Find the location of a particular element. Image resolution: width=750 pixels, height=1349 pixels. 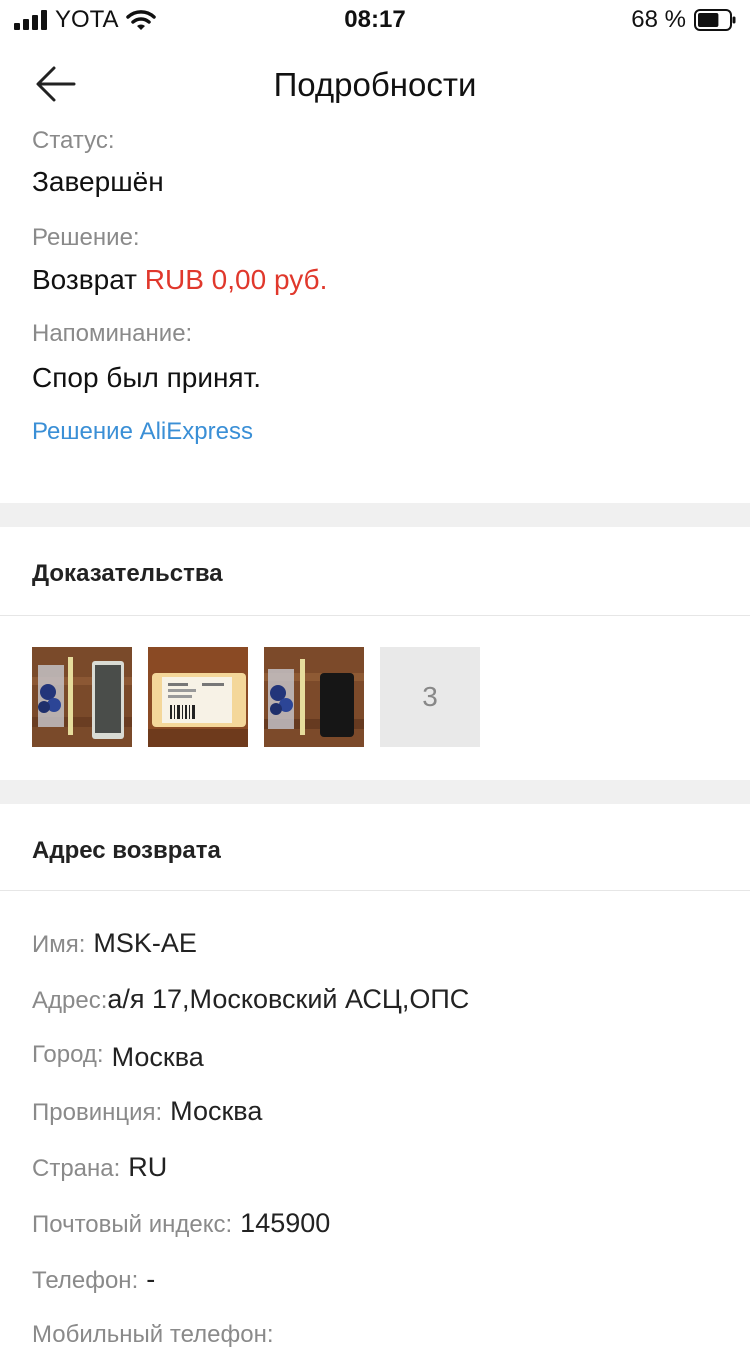

address-label: Имя: is located at coordinates (59, 944).